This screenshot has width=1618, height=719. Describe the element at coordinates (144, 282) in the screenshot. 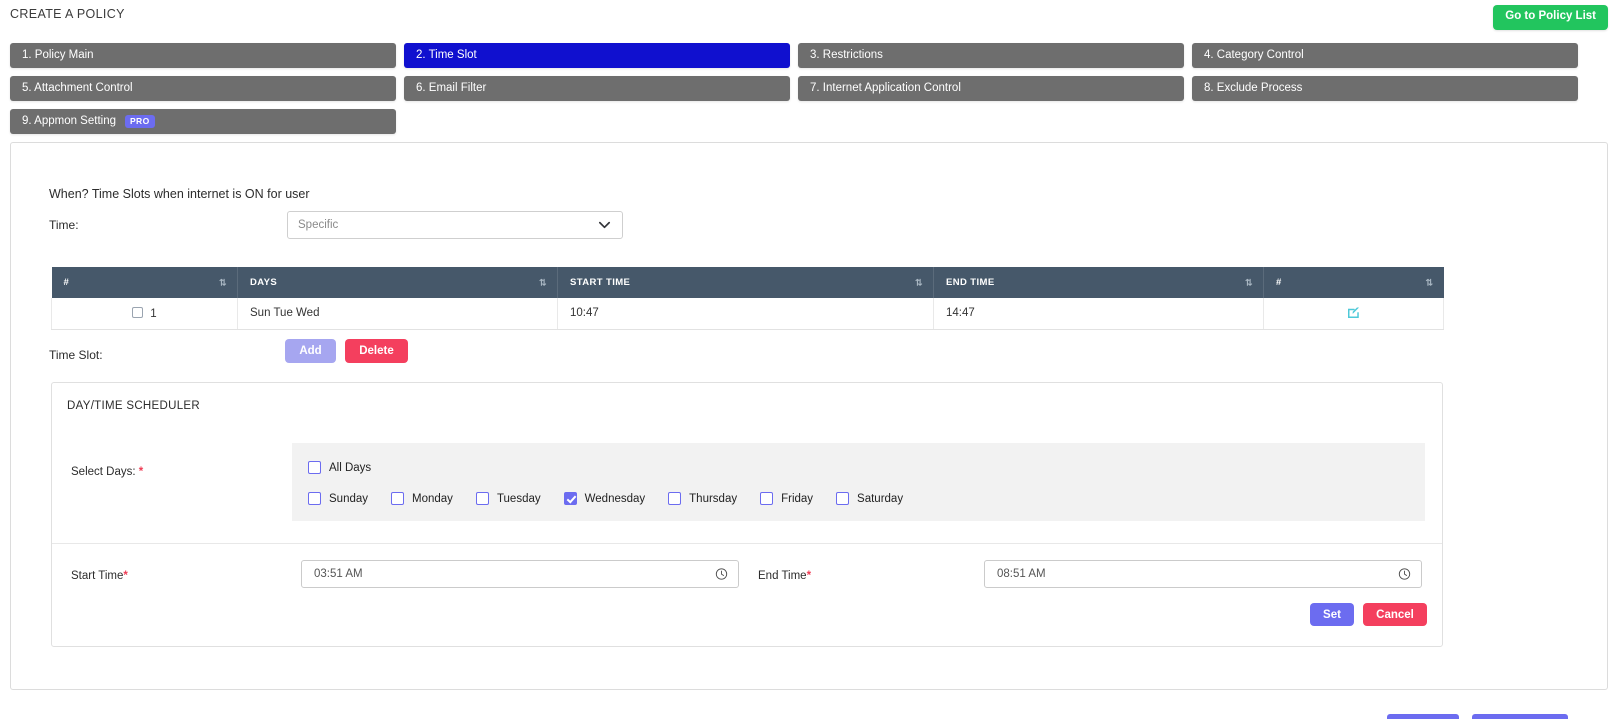

I see `column-header-index: # ⇅` at that location.